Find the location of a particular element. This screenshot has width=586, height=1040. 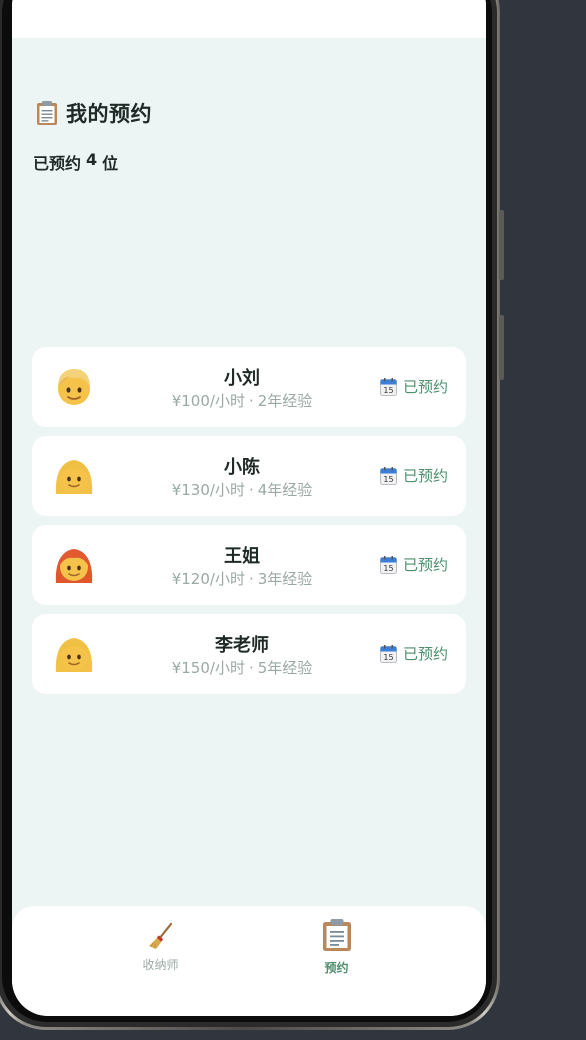

helper-details: ¥130/小时 · 4年经验 is located at coordinates (242, 490).